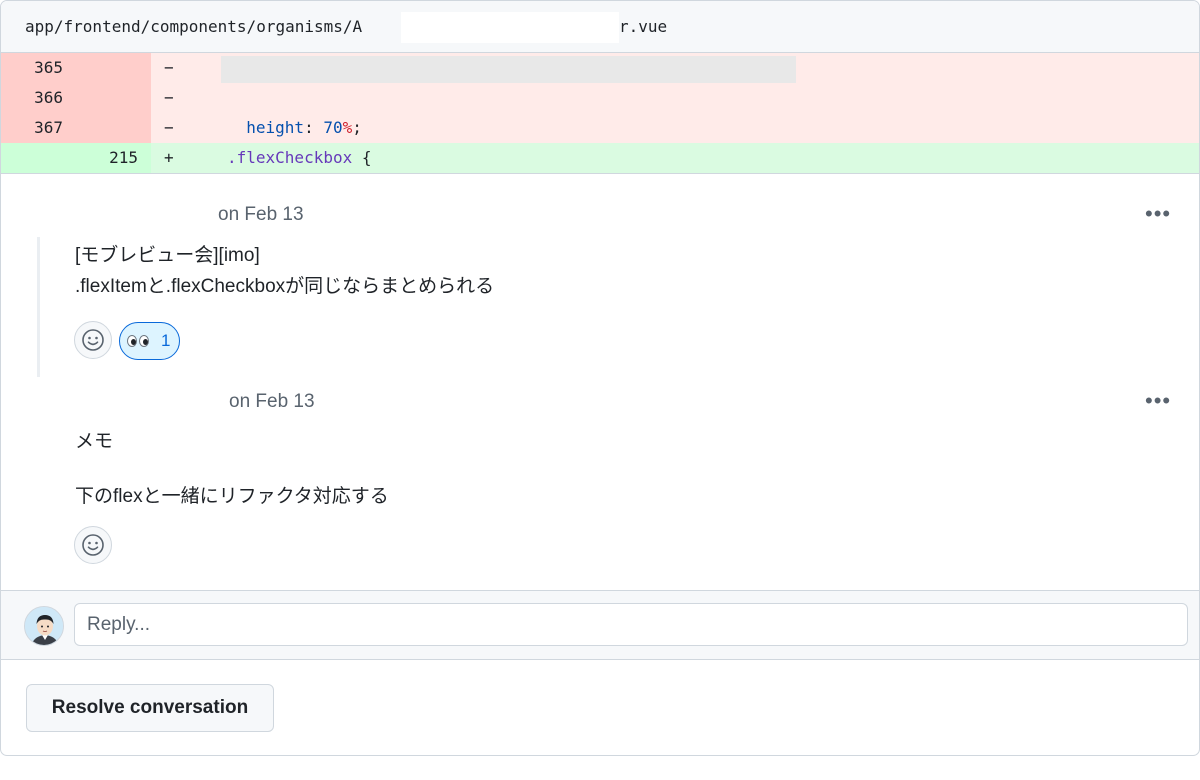  What do you see at coordinates (631, 624) in the screenshot?
I see `reply-input` at bounding box center [631, 624].